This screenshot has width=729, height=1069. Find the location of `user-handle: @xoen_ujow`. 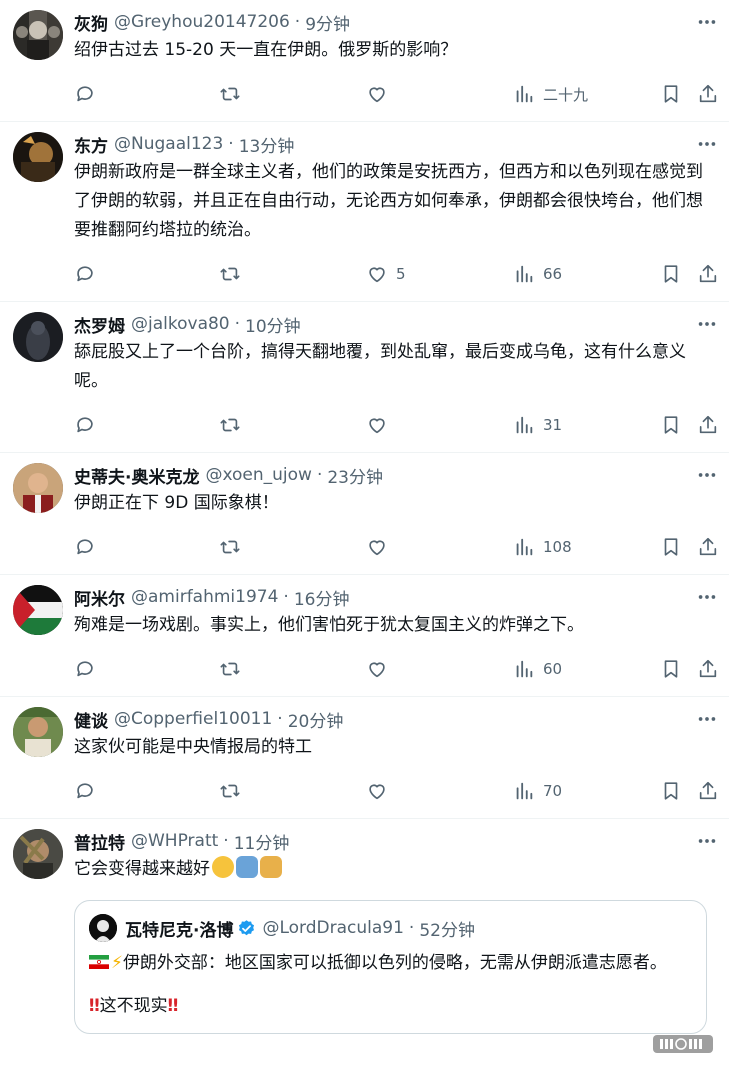

user-handle: @xoen_ujow is located at coordinates (258, 475).